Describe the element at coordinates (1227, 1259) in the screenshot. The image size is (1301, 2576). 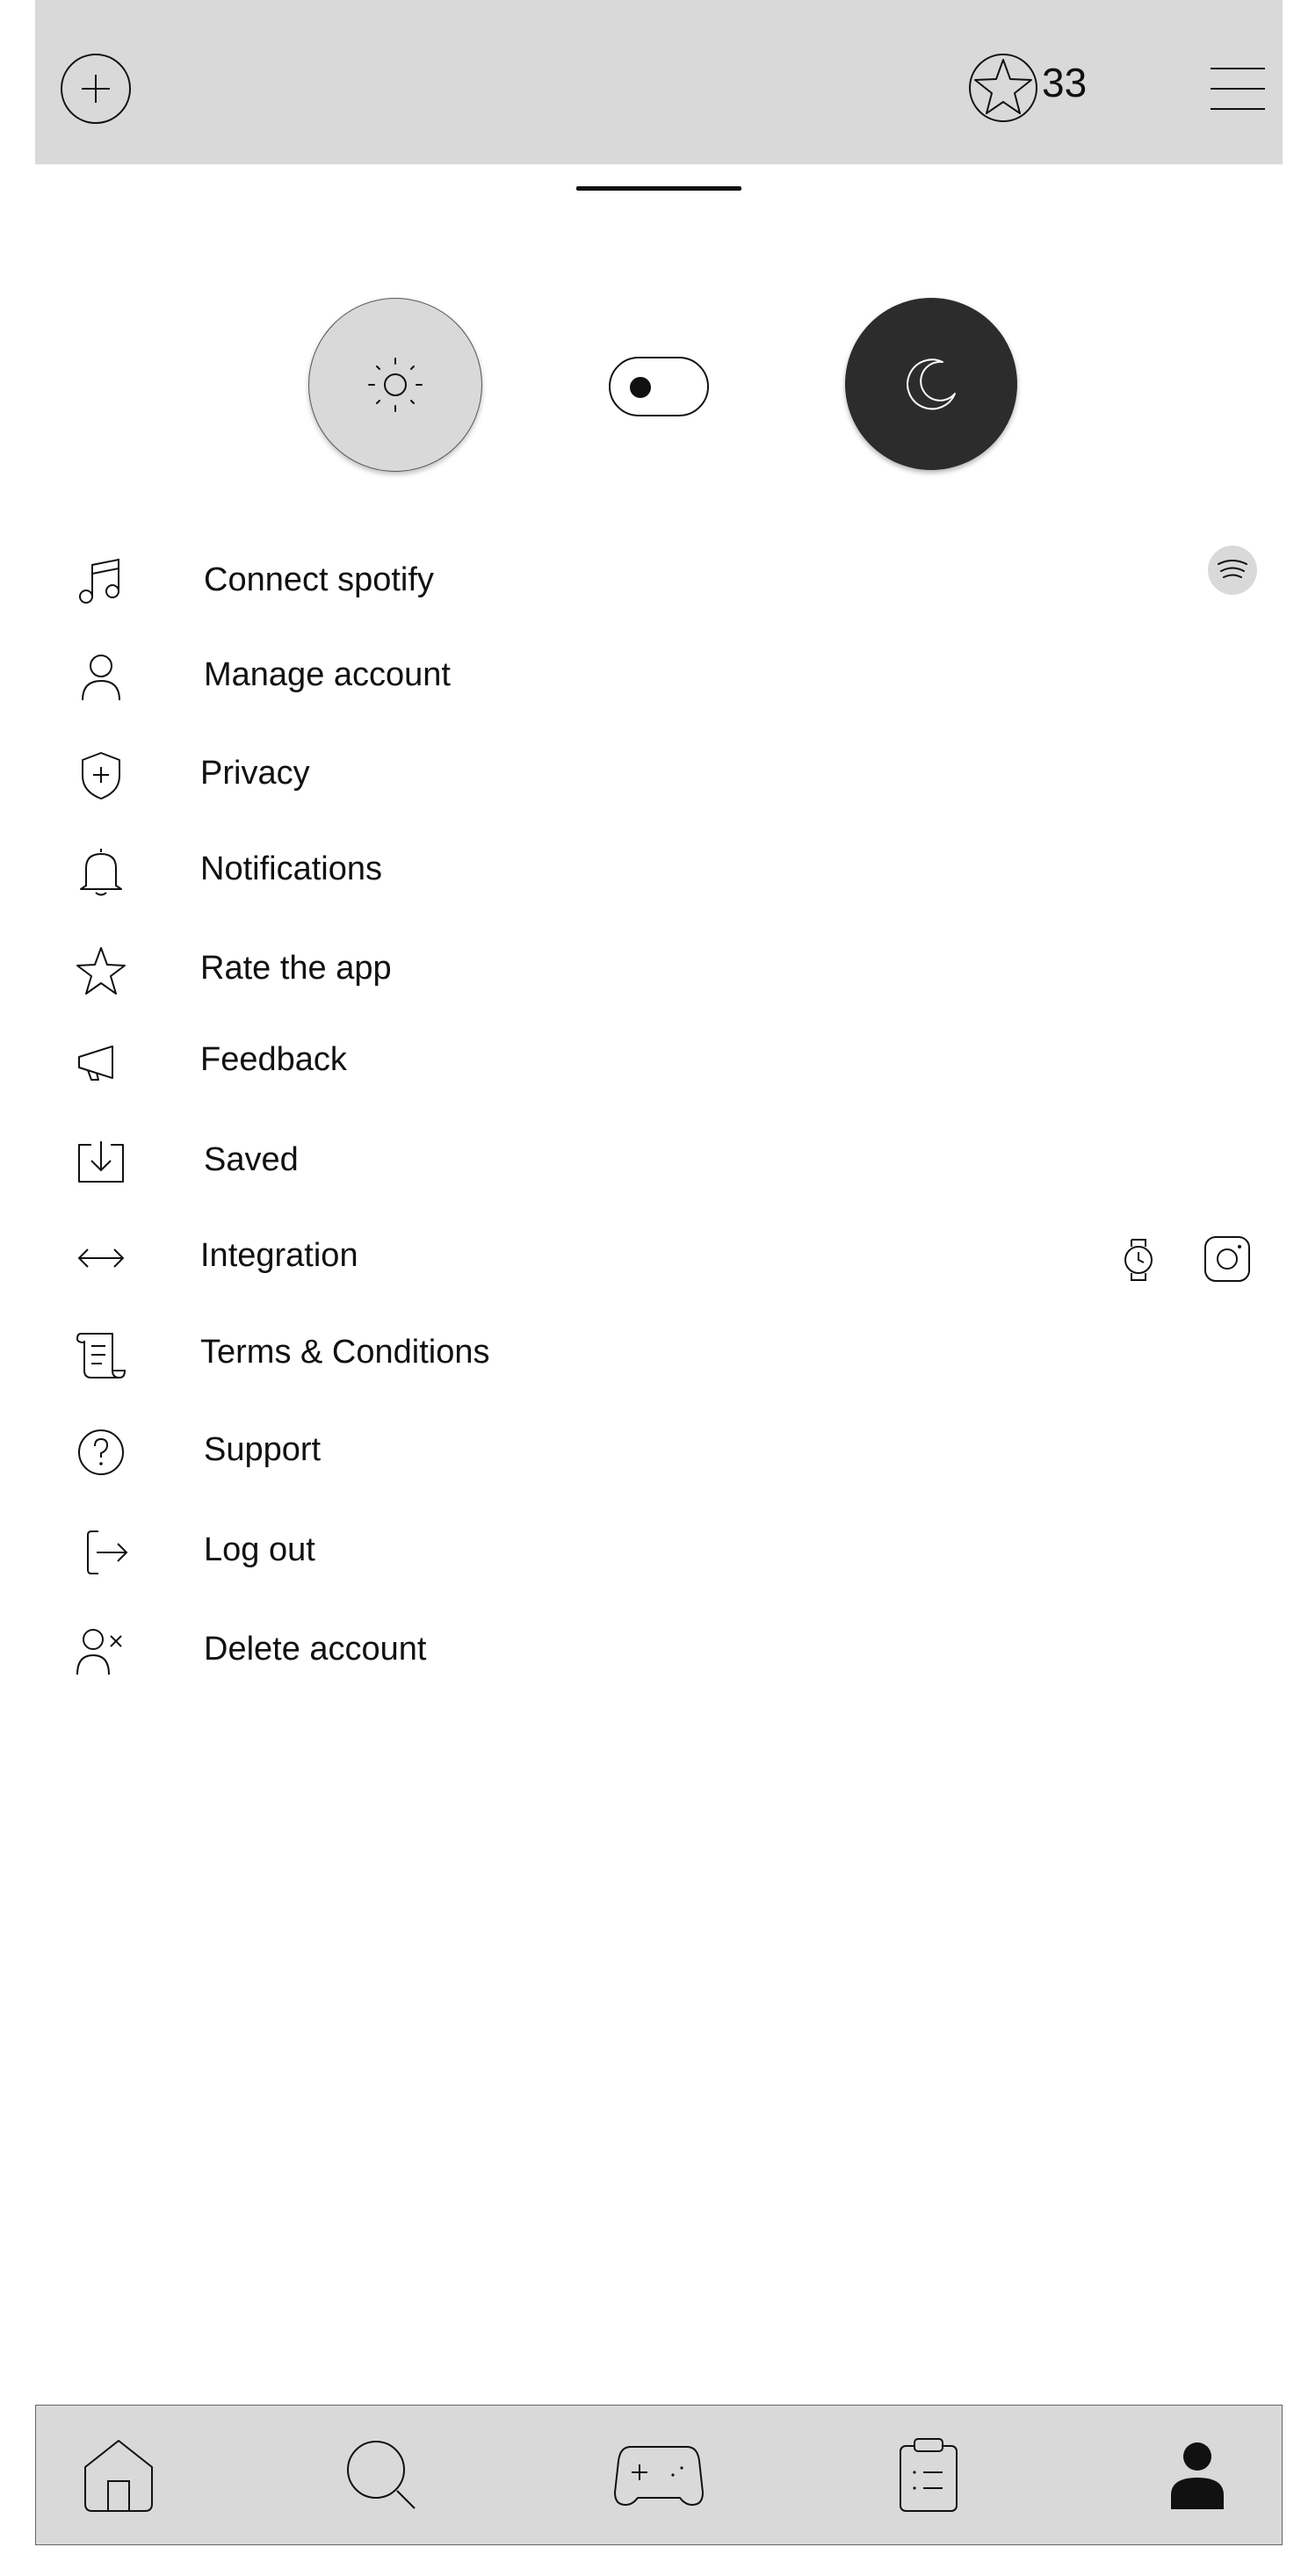
I see `instagram-icon` at that location.